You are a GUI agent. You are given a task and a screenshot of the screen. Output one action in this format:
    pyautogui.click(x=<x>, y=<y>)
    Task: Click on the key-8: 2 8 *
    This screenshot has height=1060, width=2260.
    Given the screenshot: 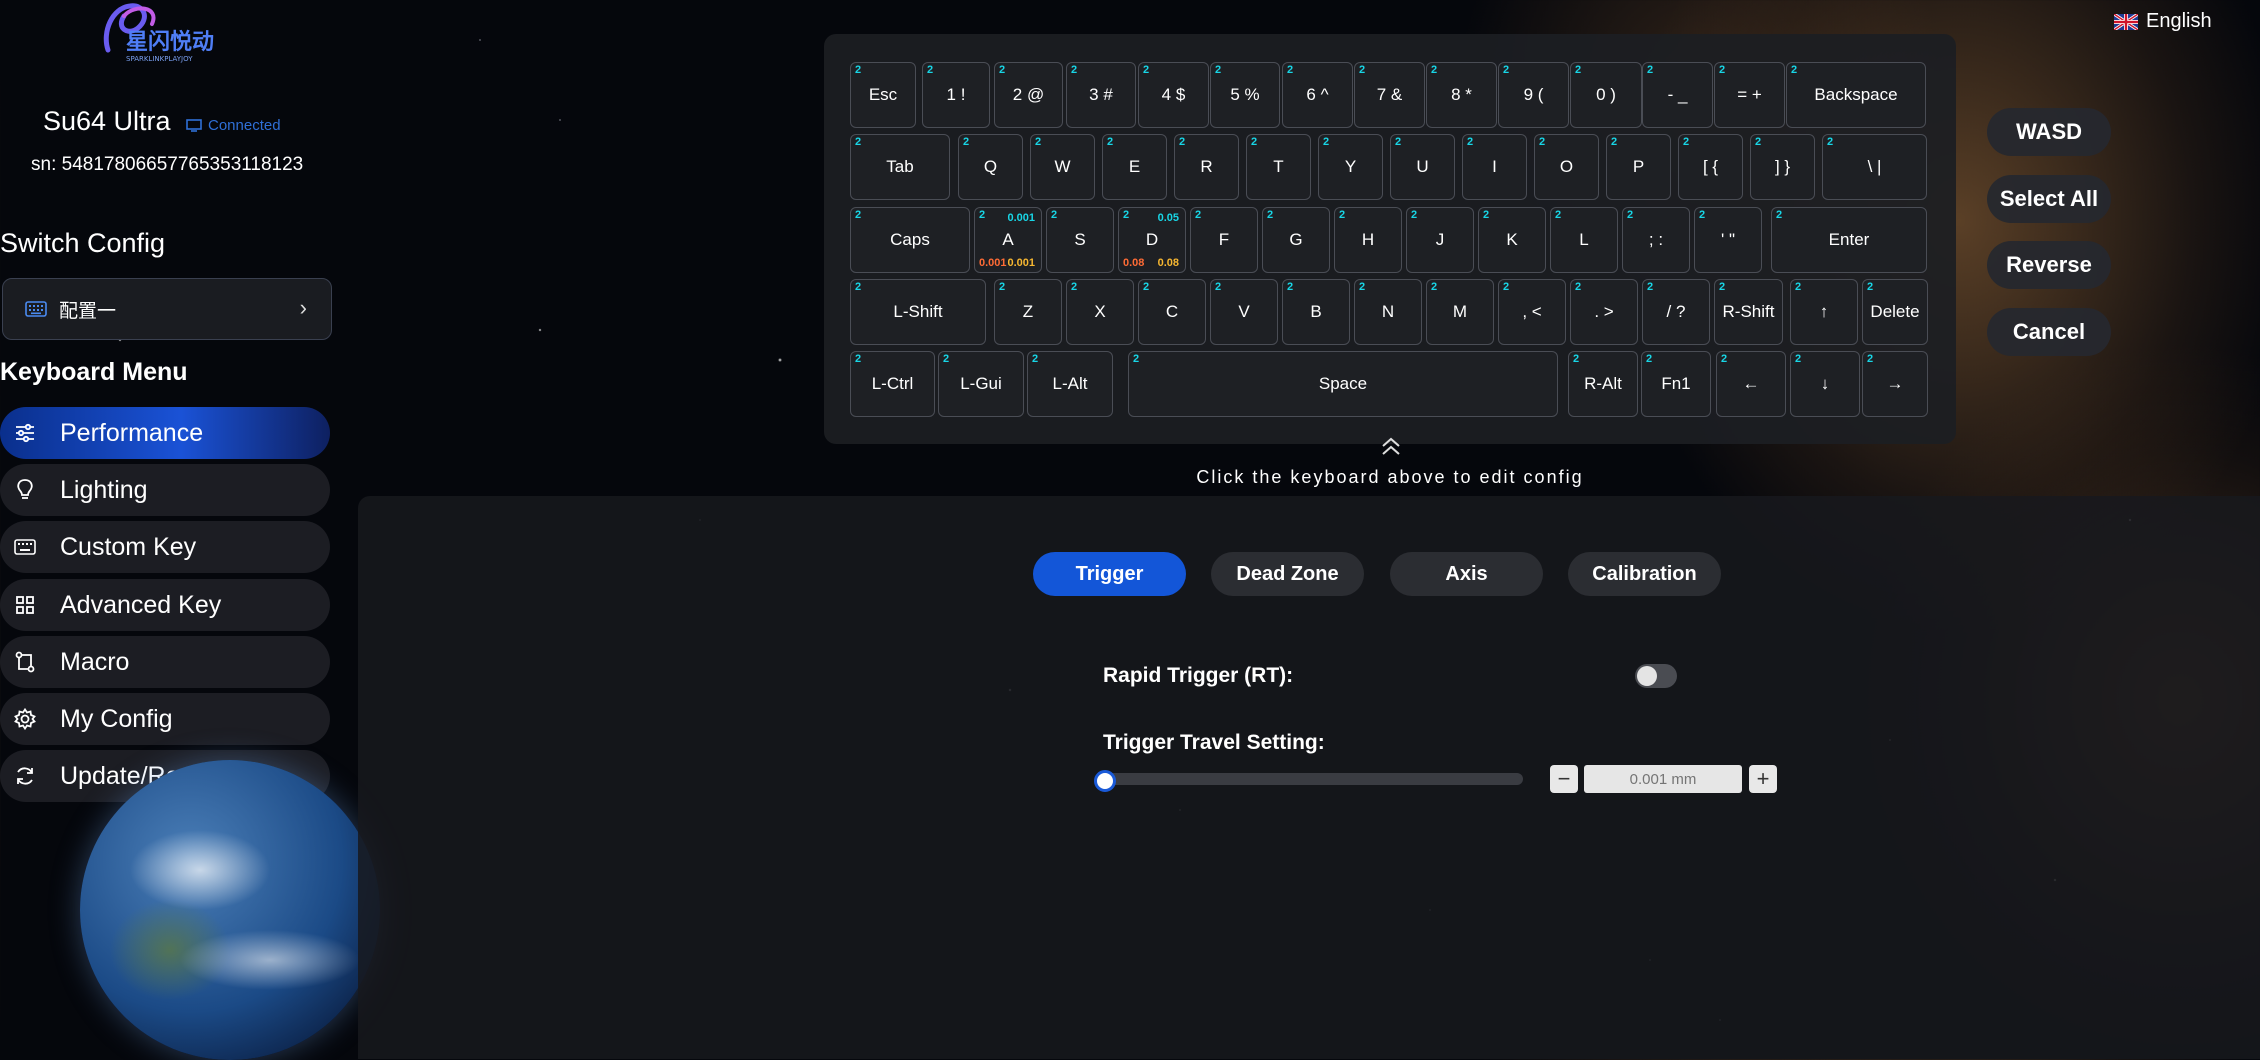 What is the action you would take?
    pyautogui.click(x=1461, y=95)
    